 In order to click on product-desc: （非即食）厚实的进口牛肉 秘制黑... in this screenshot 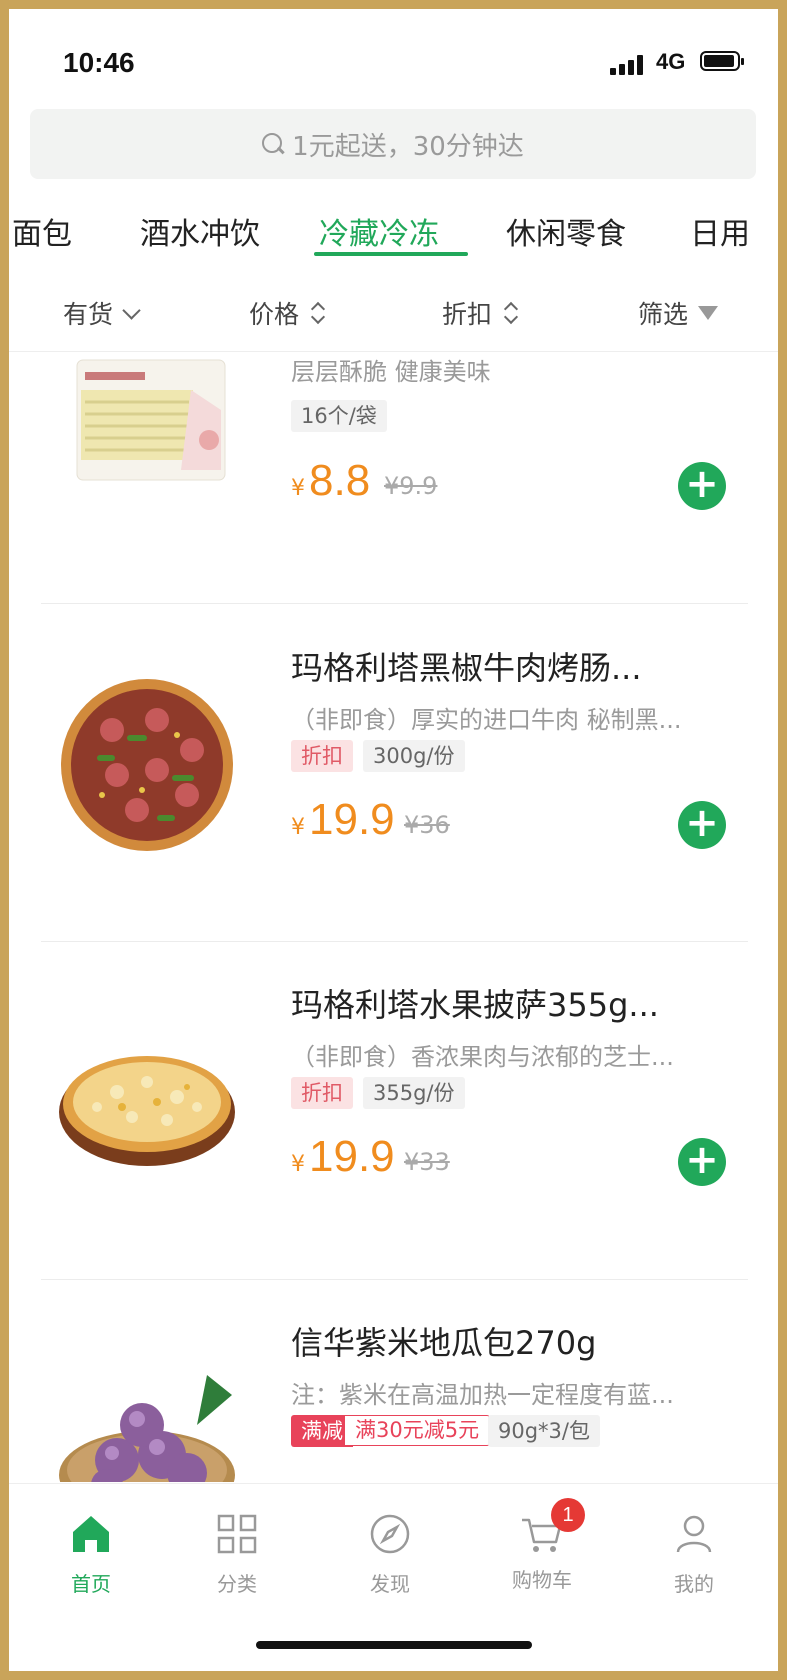, I will do `click(486, 720)`.